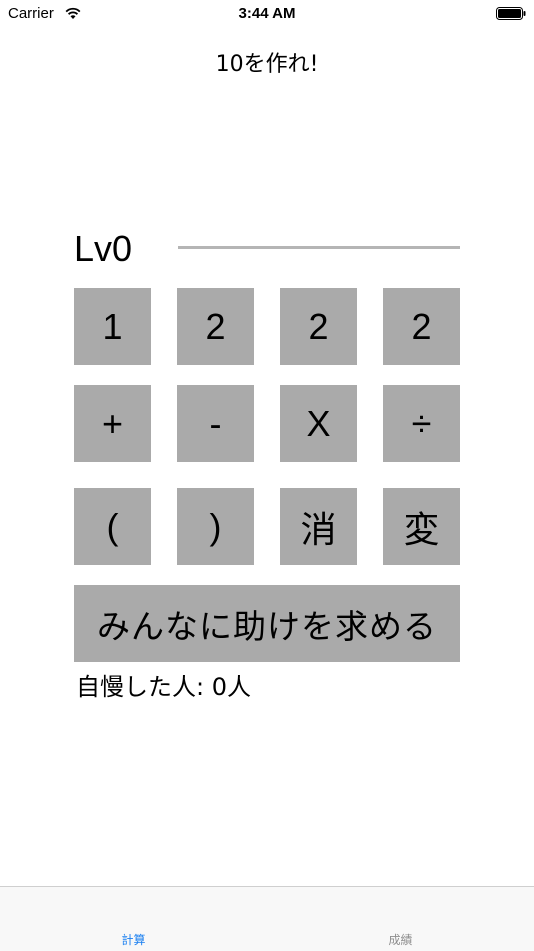  I want to click on divide-button: ÷, so click(421, 423).